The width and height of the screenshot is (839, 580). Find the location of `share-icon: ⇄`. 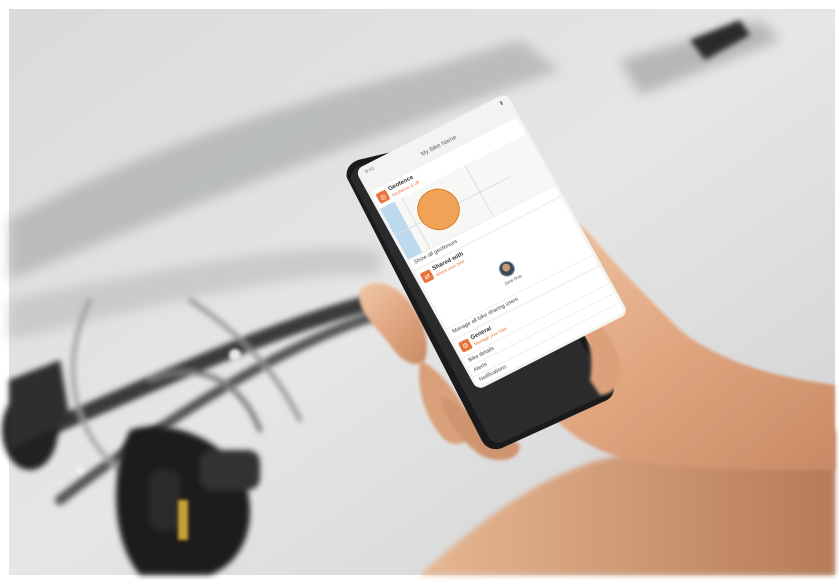

share-icon: ⇄ is located at coordinates (427, 276).